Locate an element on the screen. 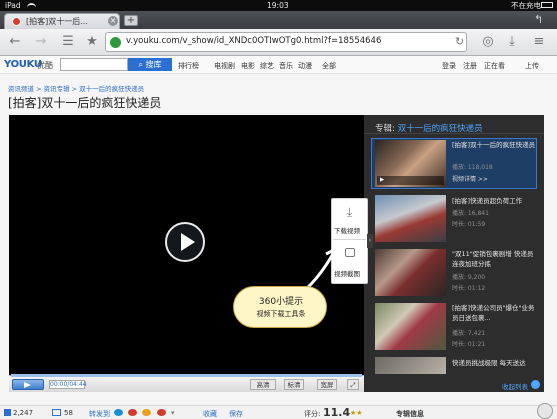 This screenshot has width=557, height=419. fullscreen-icon: ⤢ is located at coordinates (353, 384).